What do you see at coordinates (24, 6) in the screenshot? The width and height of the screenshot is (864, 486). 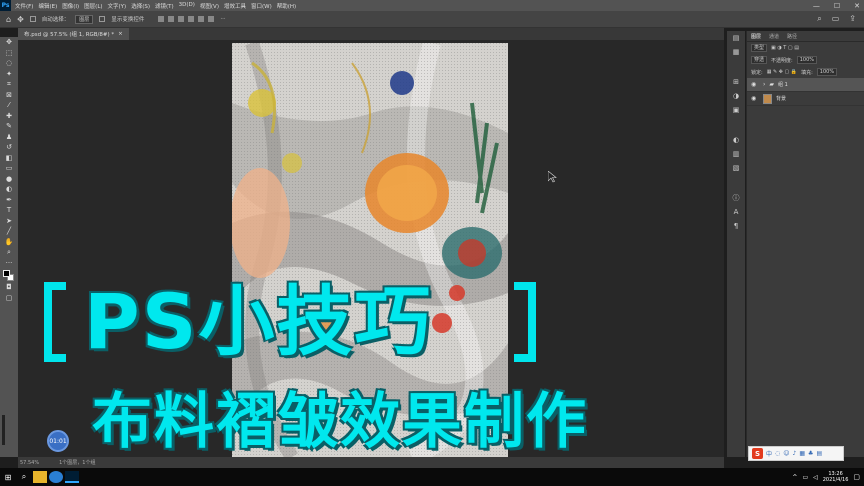 I see `menu-file: 文件(F)` at bounding box center [24, 6].